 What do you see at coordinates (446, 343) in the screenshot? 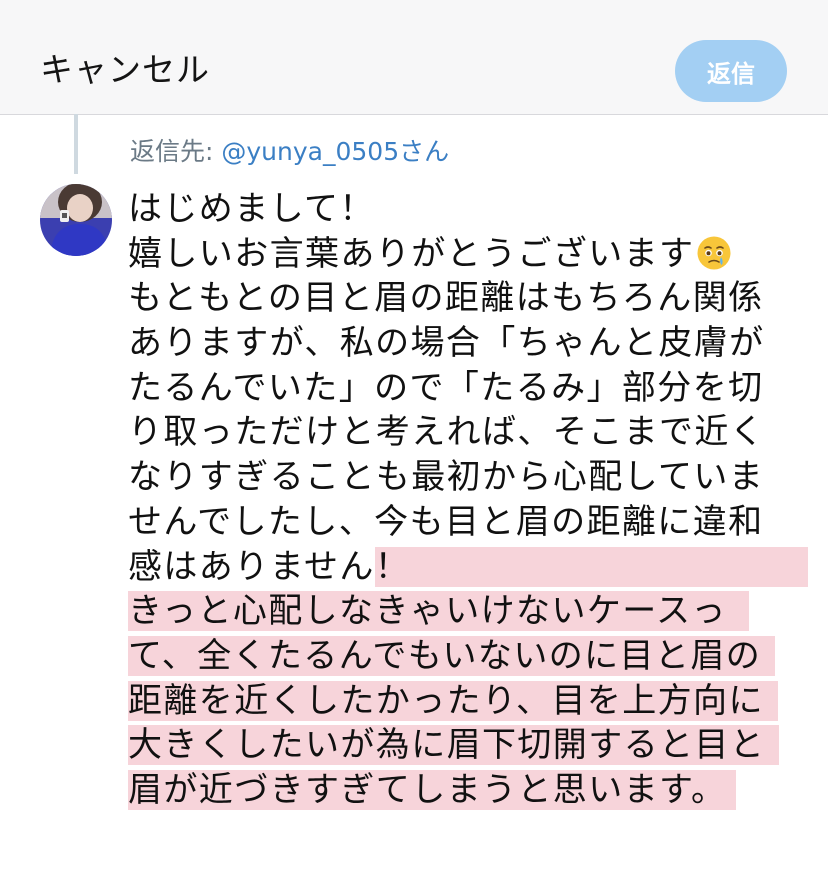
I see `tweet-line: ありますが、私の場合「ちゃんと皮膚が` at bounding box center [446, 343].